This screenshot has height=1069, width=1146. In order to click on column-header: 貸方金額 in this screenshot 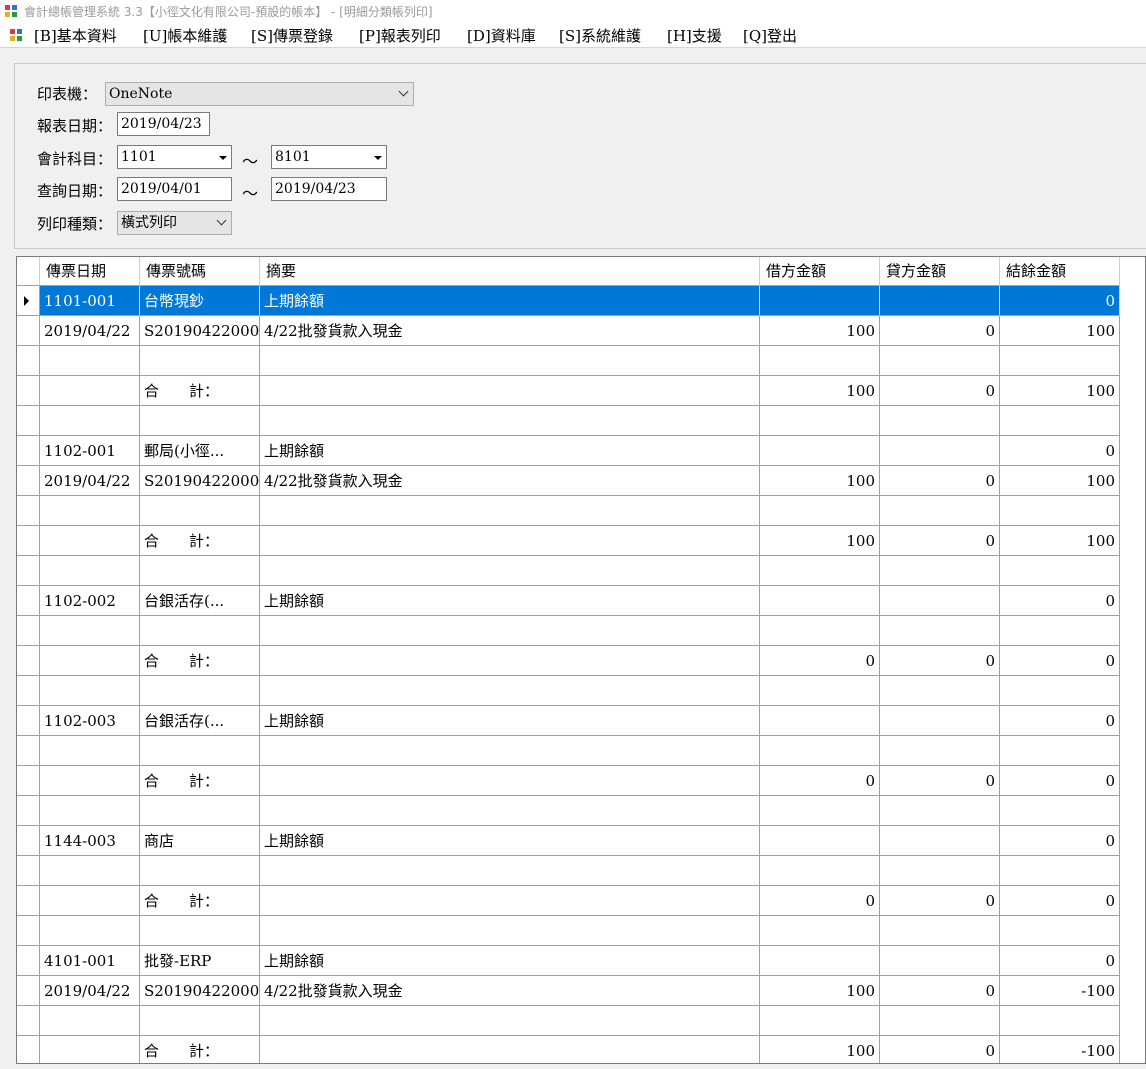, I will do `click(940, 271)`.